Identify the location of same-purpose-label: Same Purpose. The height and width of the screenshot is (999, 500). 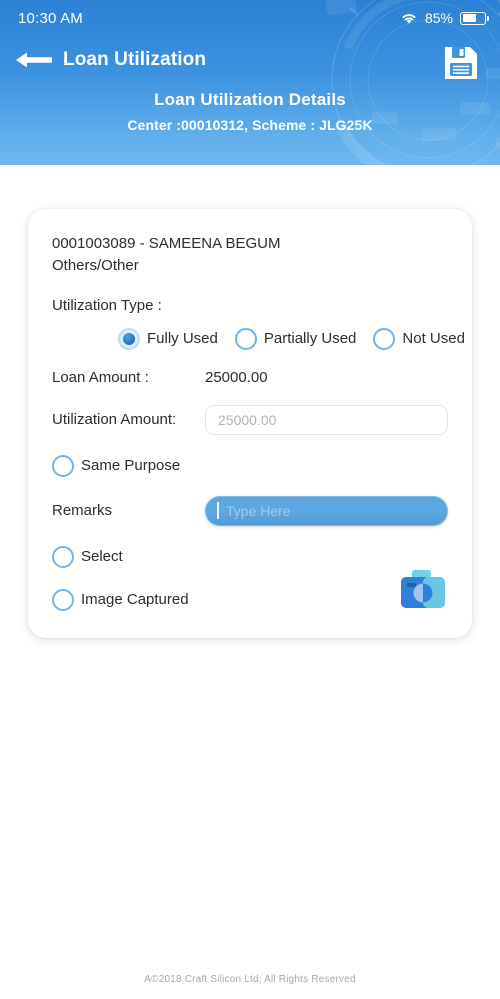
(131, 465).